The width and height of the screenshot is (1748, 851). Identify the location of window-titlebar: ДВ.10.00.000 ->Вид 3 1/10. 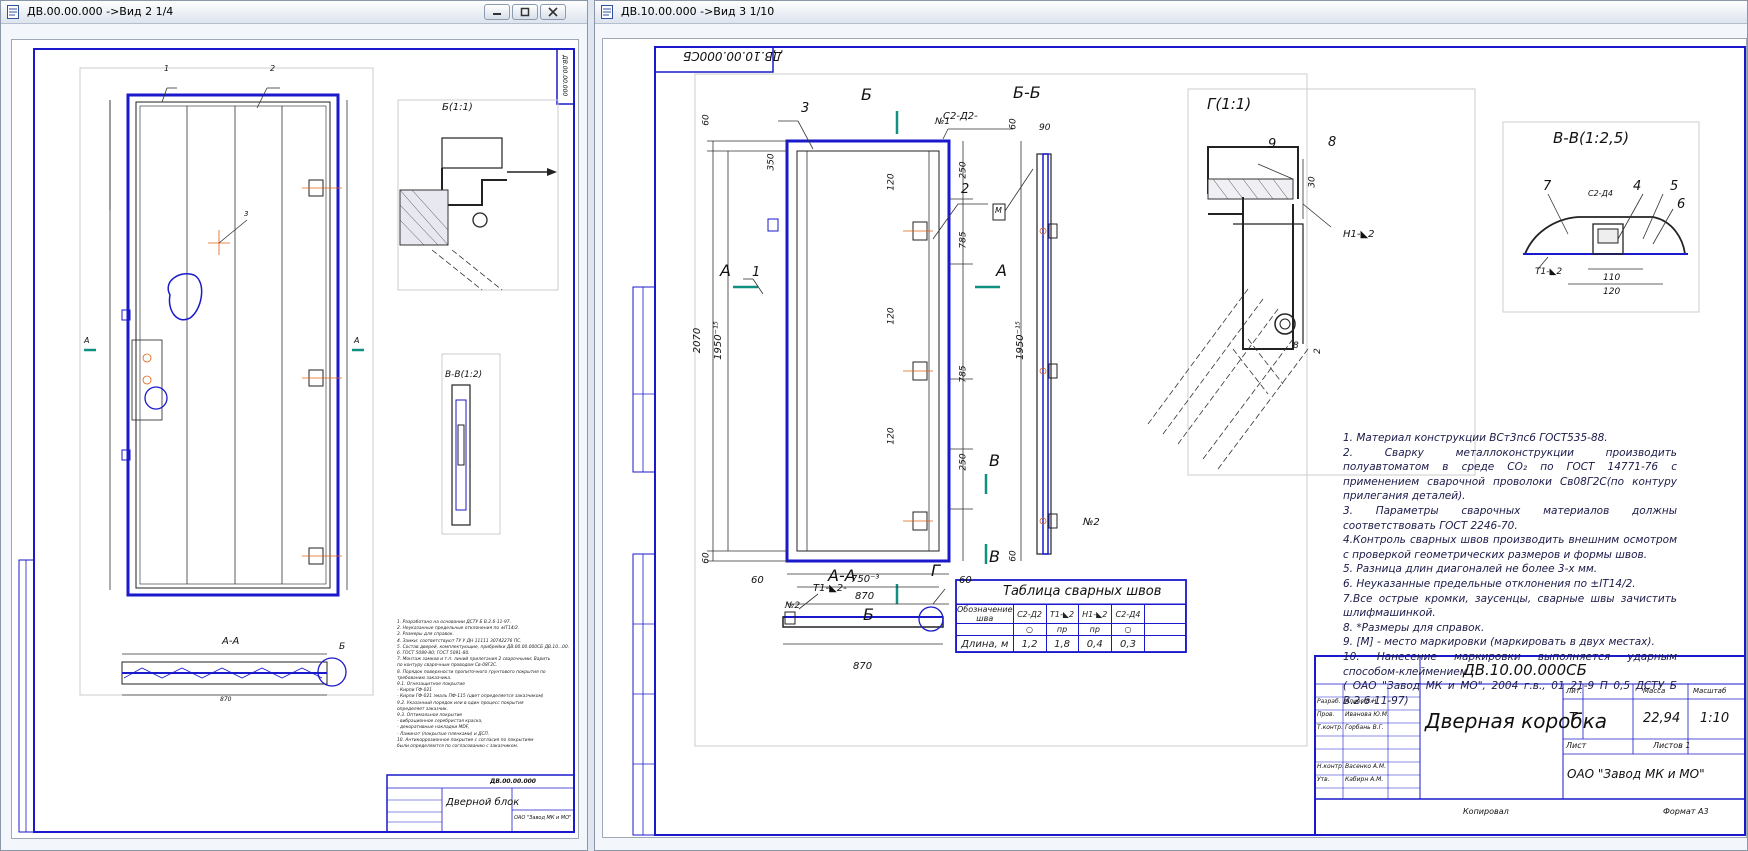
(1171, 12).